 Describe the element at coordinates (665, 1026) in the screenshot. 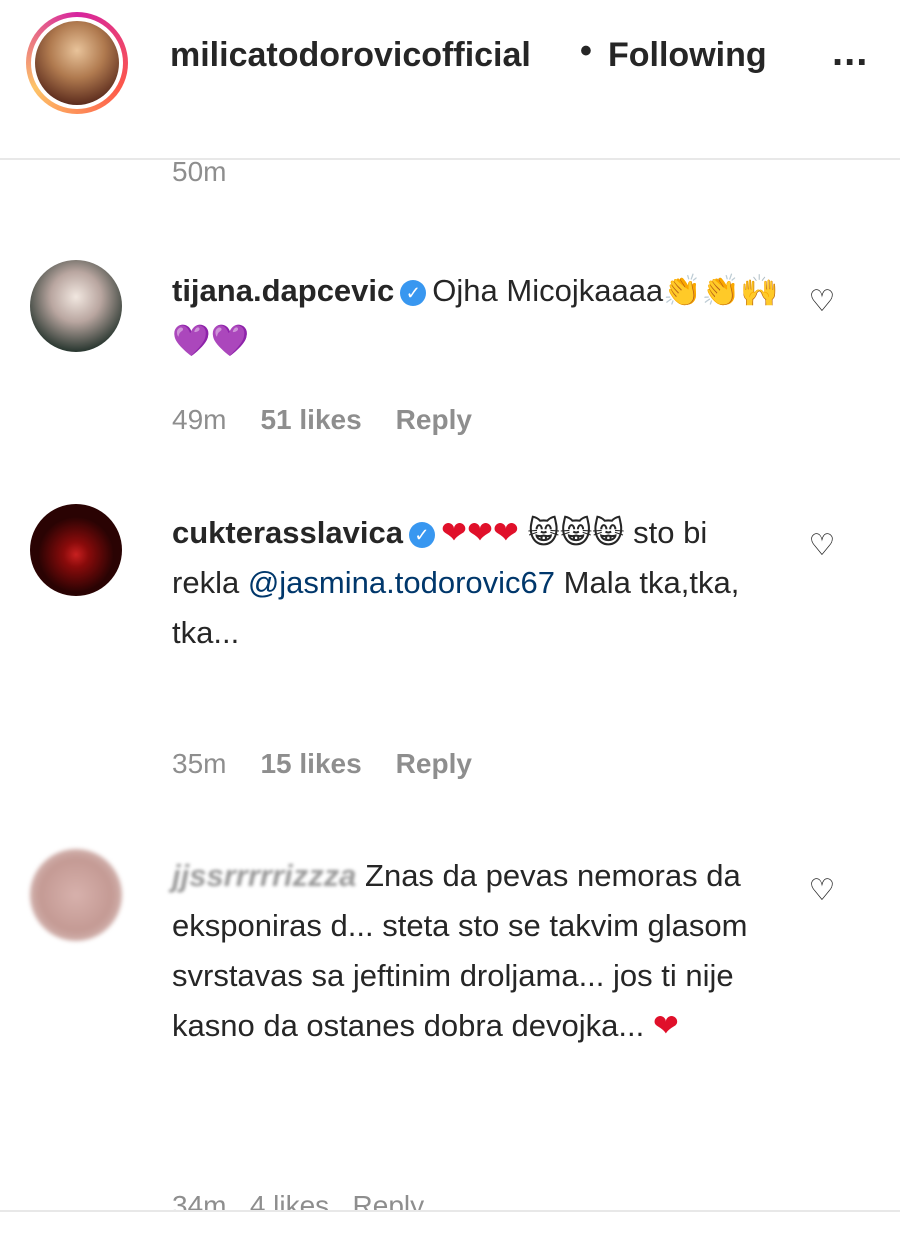

I see `red-heart-emoji: ❤` at that location.